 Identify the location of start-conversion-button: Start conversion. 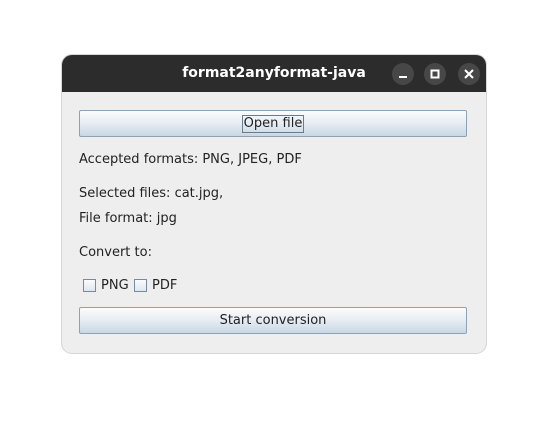
(273, 320).